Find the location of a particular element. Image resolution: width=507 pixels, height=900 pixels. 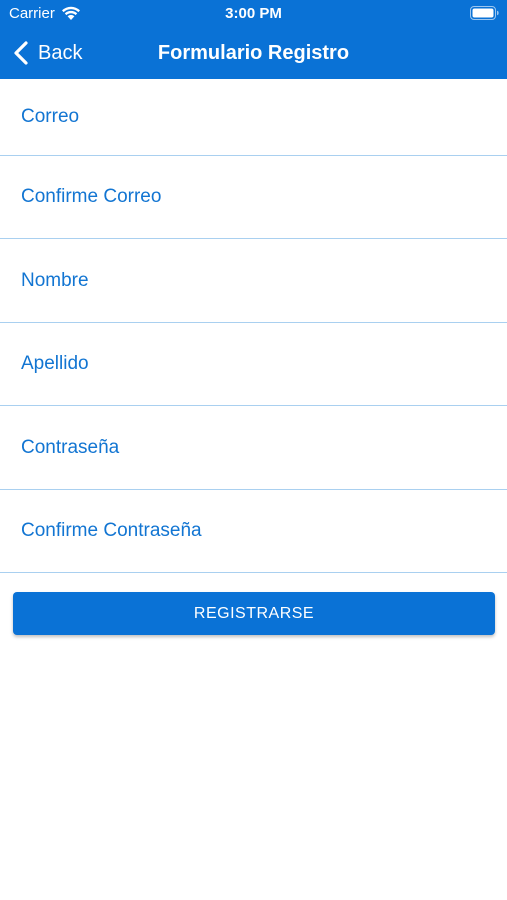

confirm-email-field is located at coordinates (253, 197).